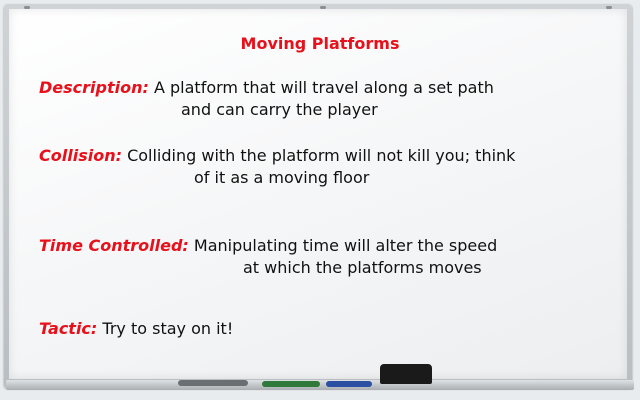 The width and height of the screenshot is (640, 400). I want to click on entry-label: Time Controlled:, so click(114, 245).